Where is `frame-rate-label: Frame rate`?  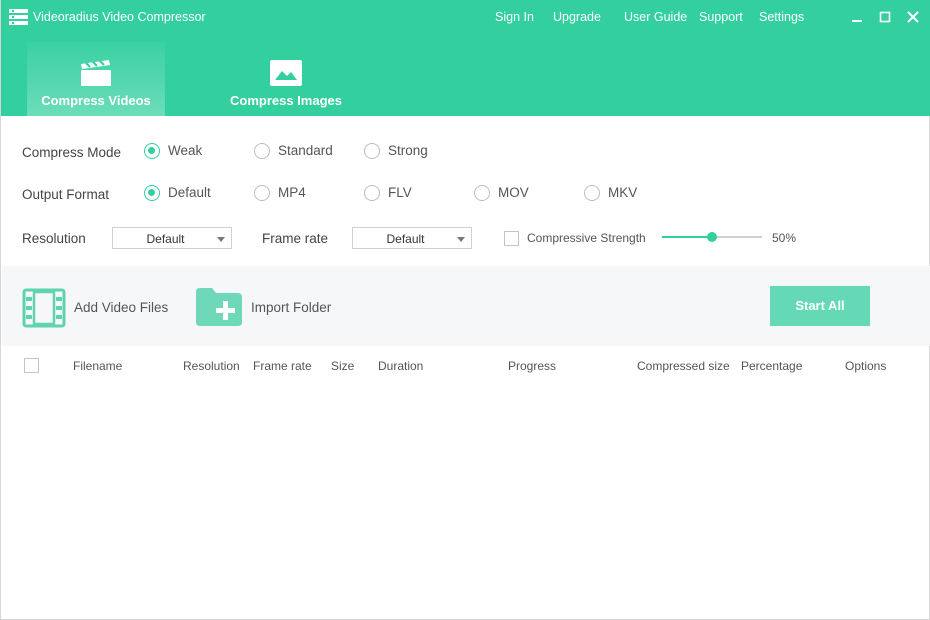 frame-rate-label: Frame rate is located at coordinates (295, 238).